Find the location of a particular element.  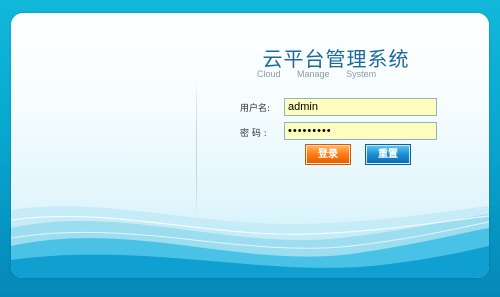

username-field is located at coordinates (360, 107).